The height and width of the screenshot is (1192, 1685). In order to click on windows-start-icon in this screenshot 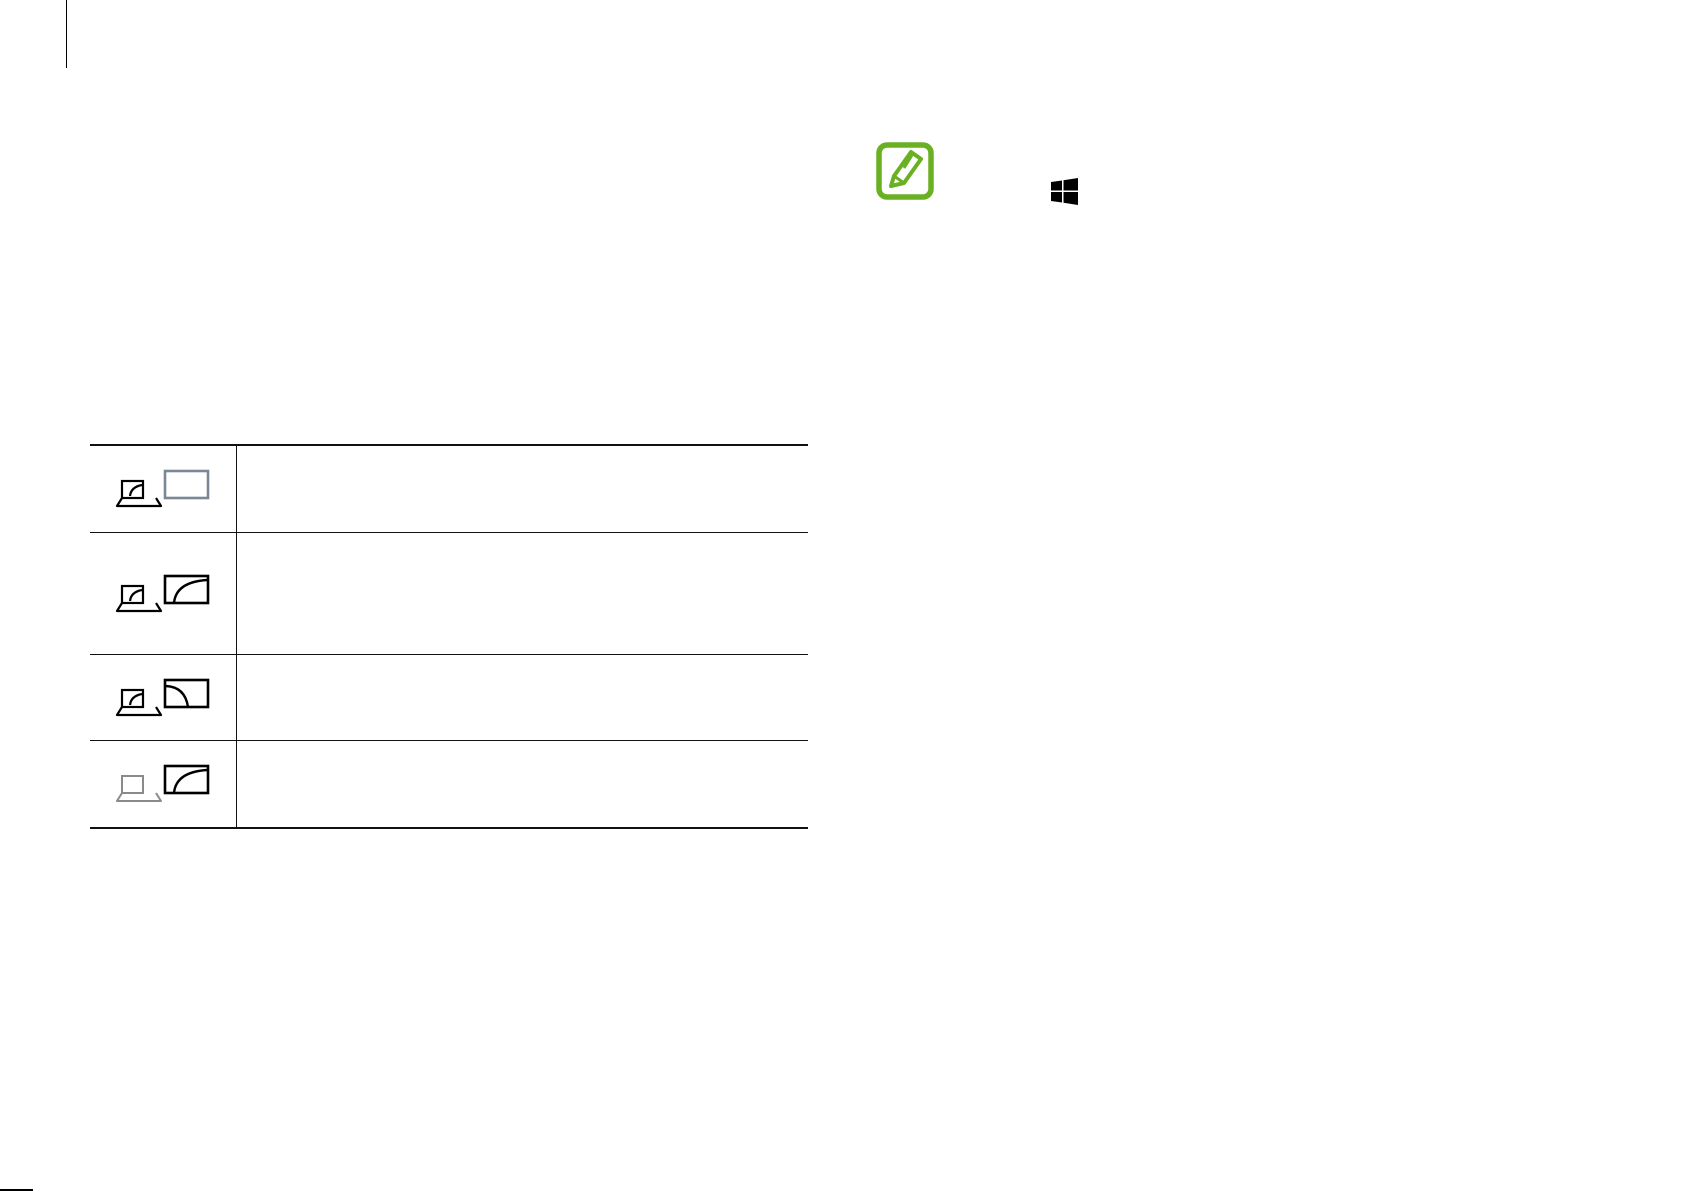, I will do `click(1064, 191)`.